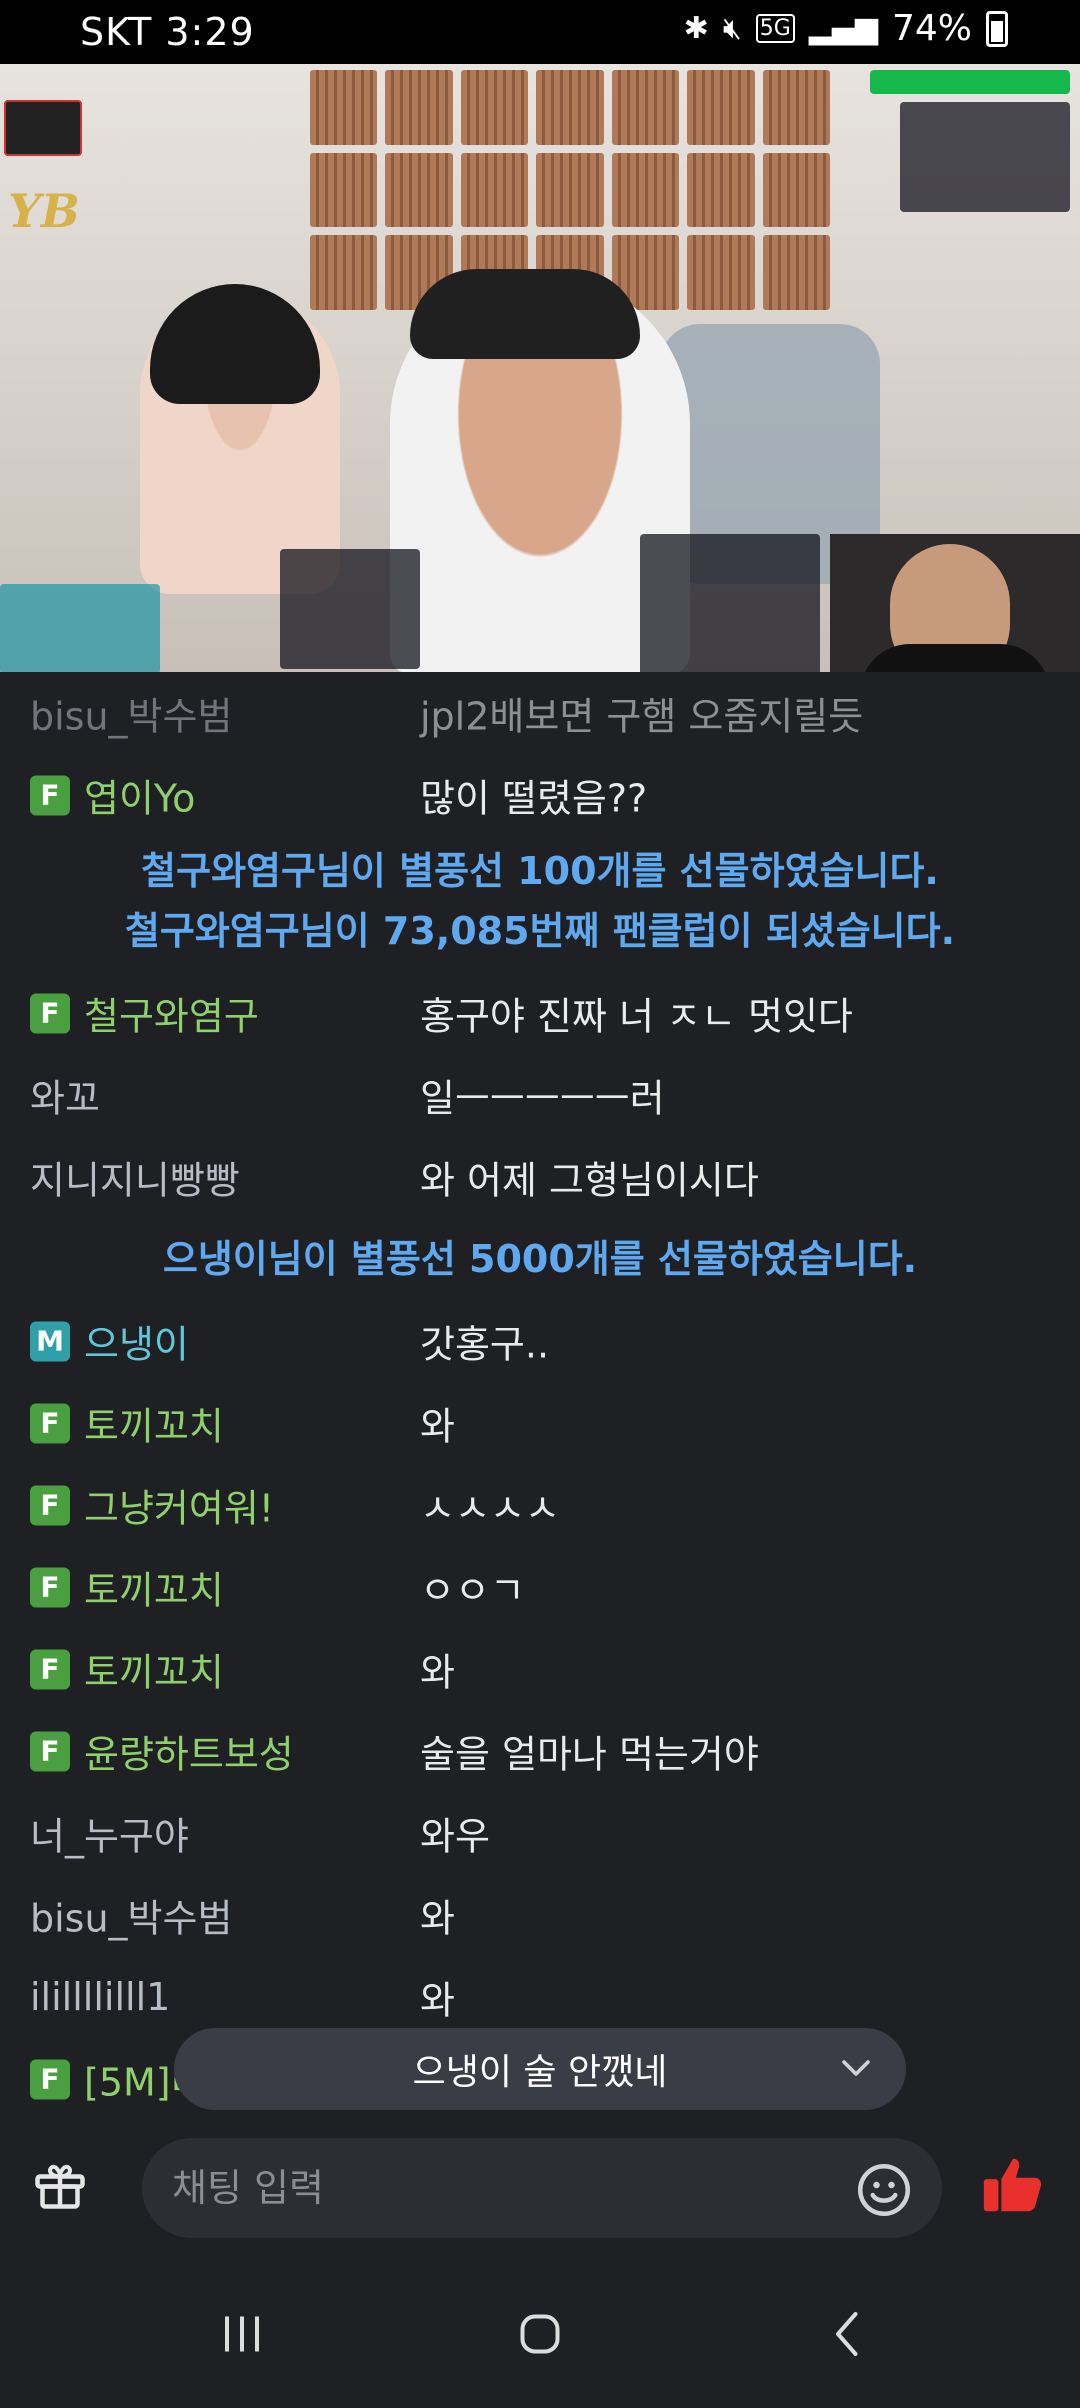 This screenshot has width=1080, height=2408. Describe the element at coordinates (540, 2072) in the screenshot. I see `toast-text: 으냉이 술 안깼네` at that location.